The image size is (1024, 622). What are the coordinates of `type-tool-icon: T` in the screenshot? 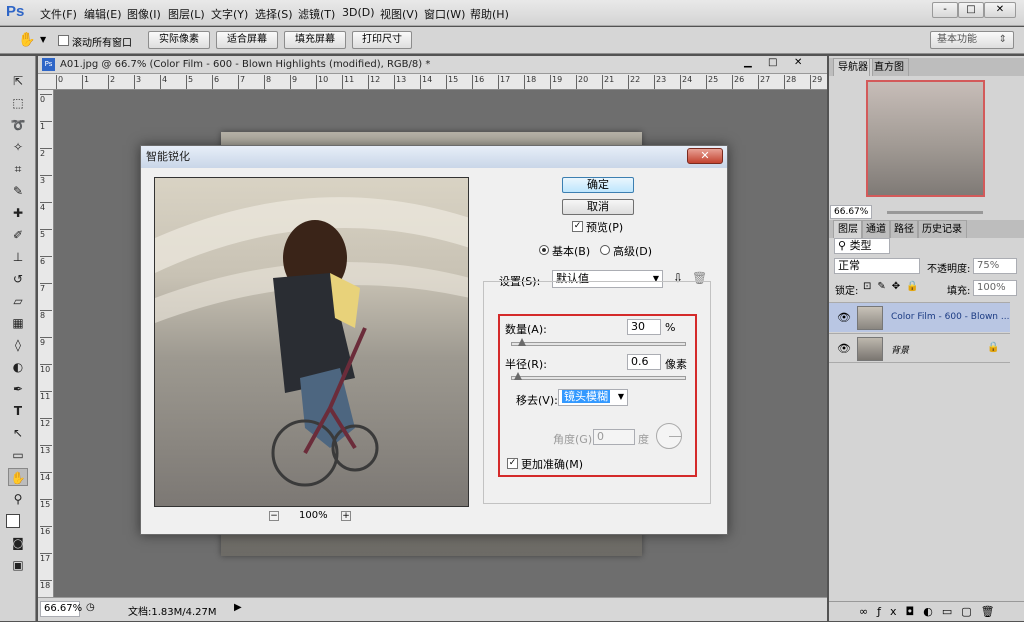 It's located at (18, 411).